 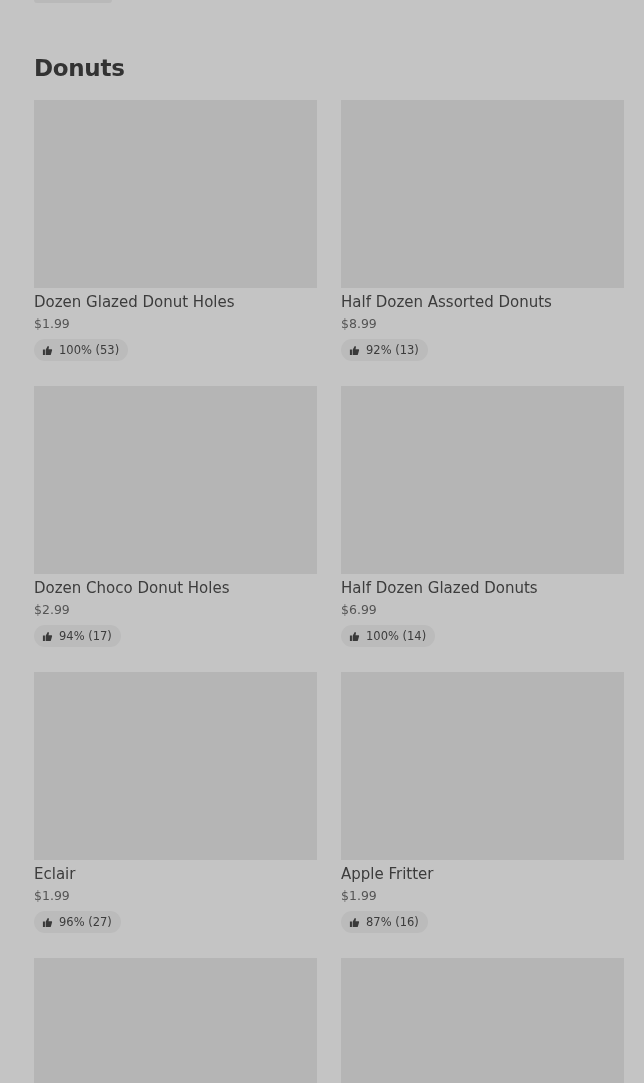 I want to click on product-name: Half Dozen Glazed Donuts, so click(x=482, y=588).